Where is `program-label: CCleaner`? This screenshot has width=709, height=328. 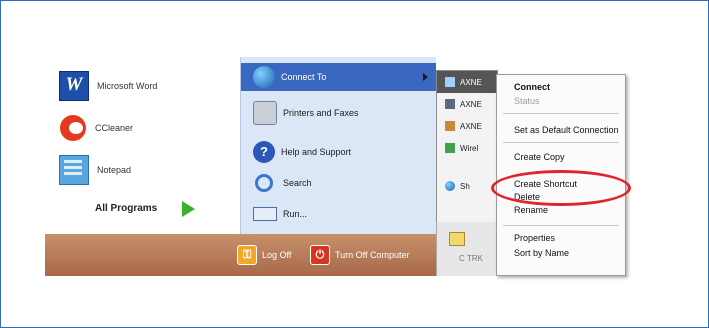 program-label: CCleaner is located at coordinates (114, 128).